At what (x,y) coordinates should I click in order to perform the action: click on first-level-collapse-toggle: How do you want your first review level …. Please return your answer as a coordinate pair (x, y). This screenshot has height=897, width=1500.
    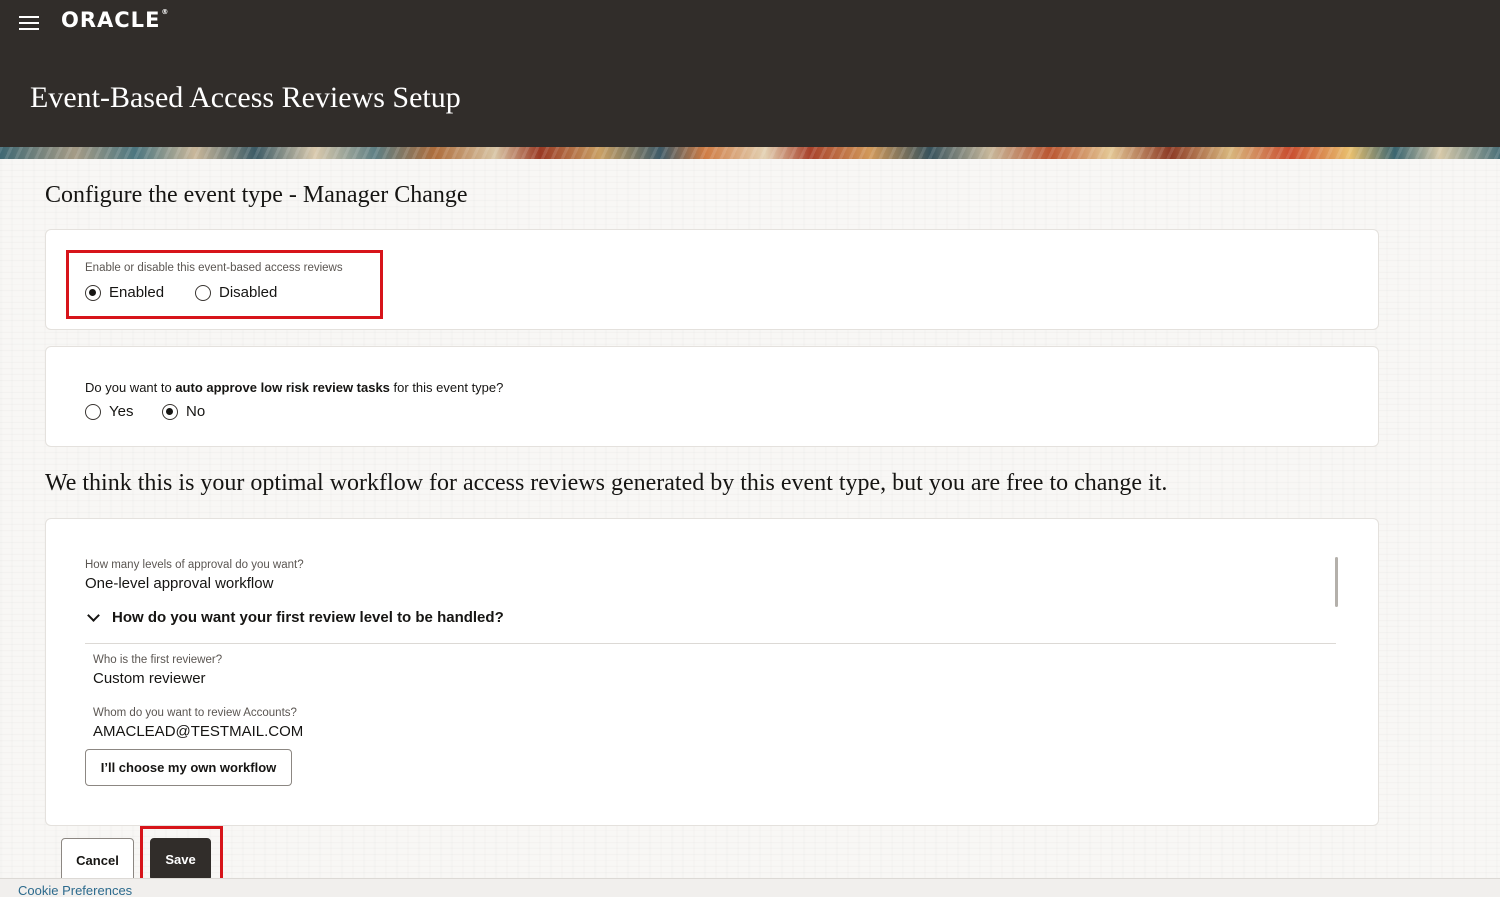
    Looking at the image, I should click on (294, 617).